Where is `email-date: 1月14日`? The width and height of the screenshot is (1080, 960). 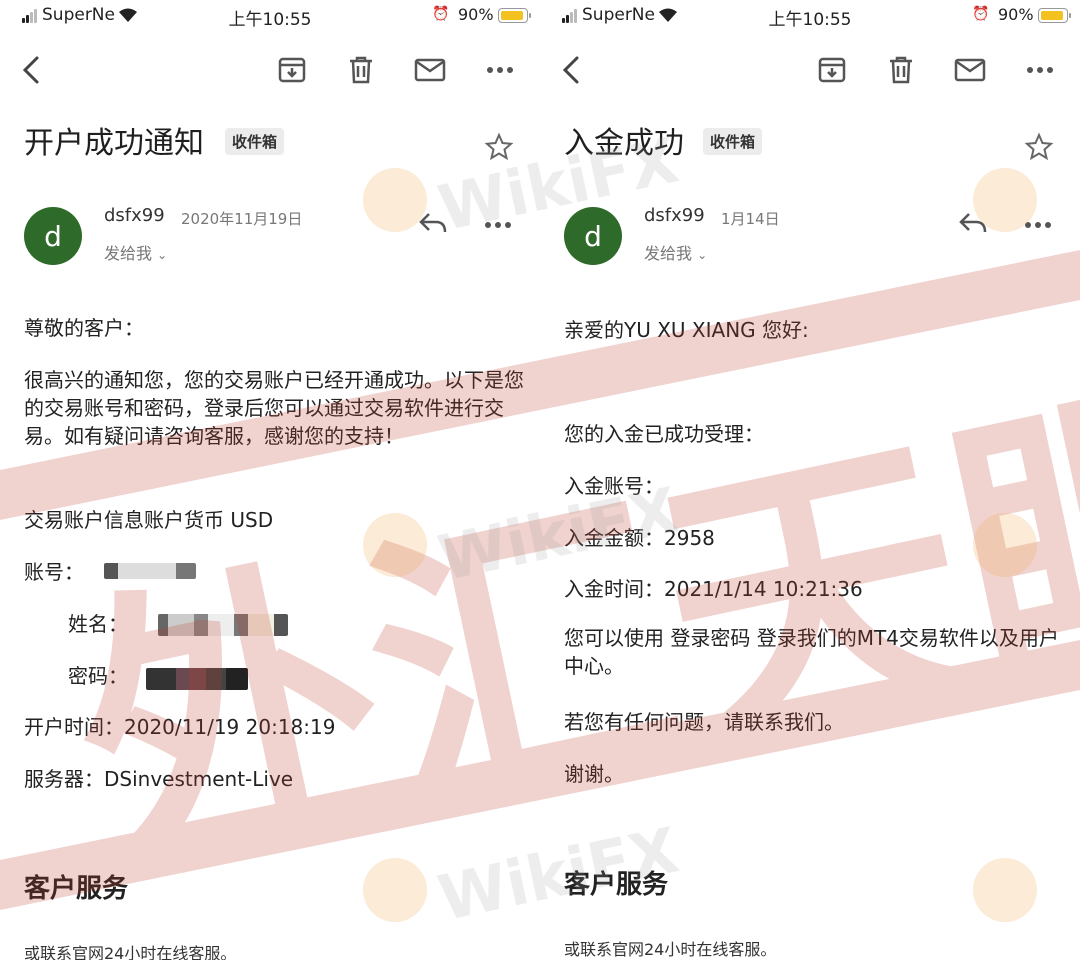 email-date: 1月14日 is located at coordinates (750, 219).